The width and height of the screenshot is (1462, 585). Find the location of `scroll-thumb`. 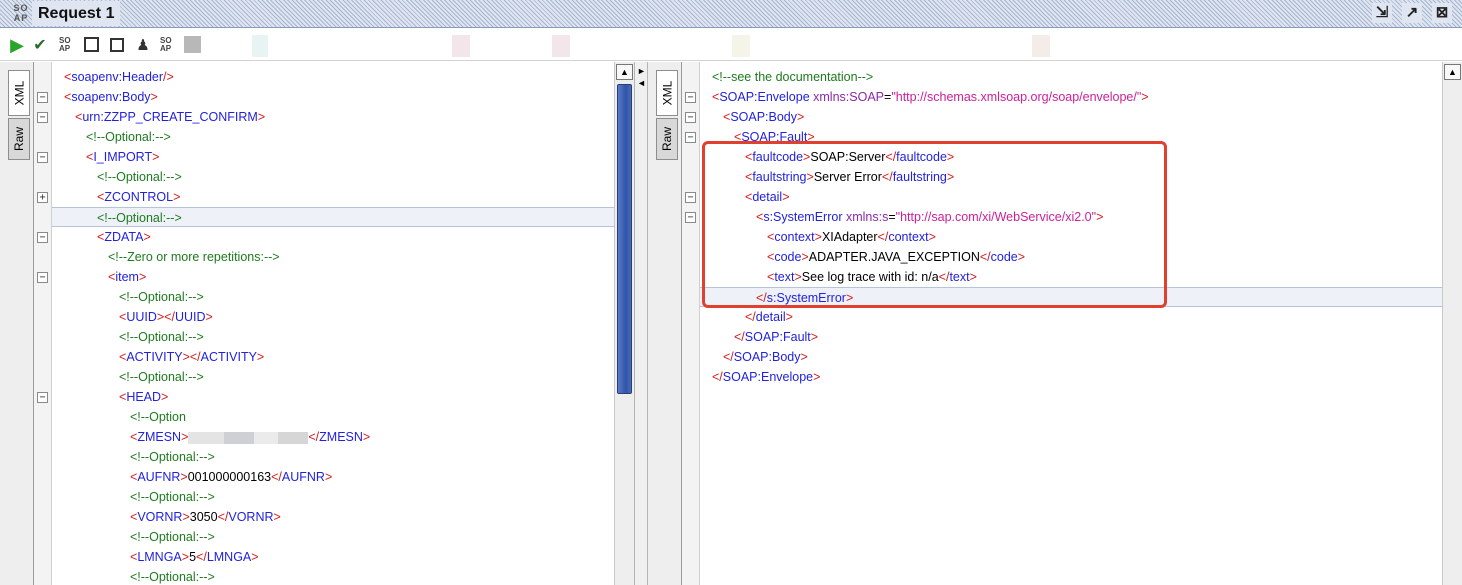

scroll-thumb is located at coordinates (624, 239).